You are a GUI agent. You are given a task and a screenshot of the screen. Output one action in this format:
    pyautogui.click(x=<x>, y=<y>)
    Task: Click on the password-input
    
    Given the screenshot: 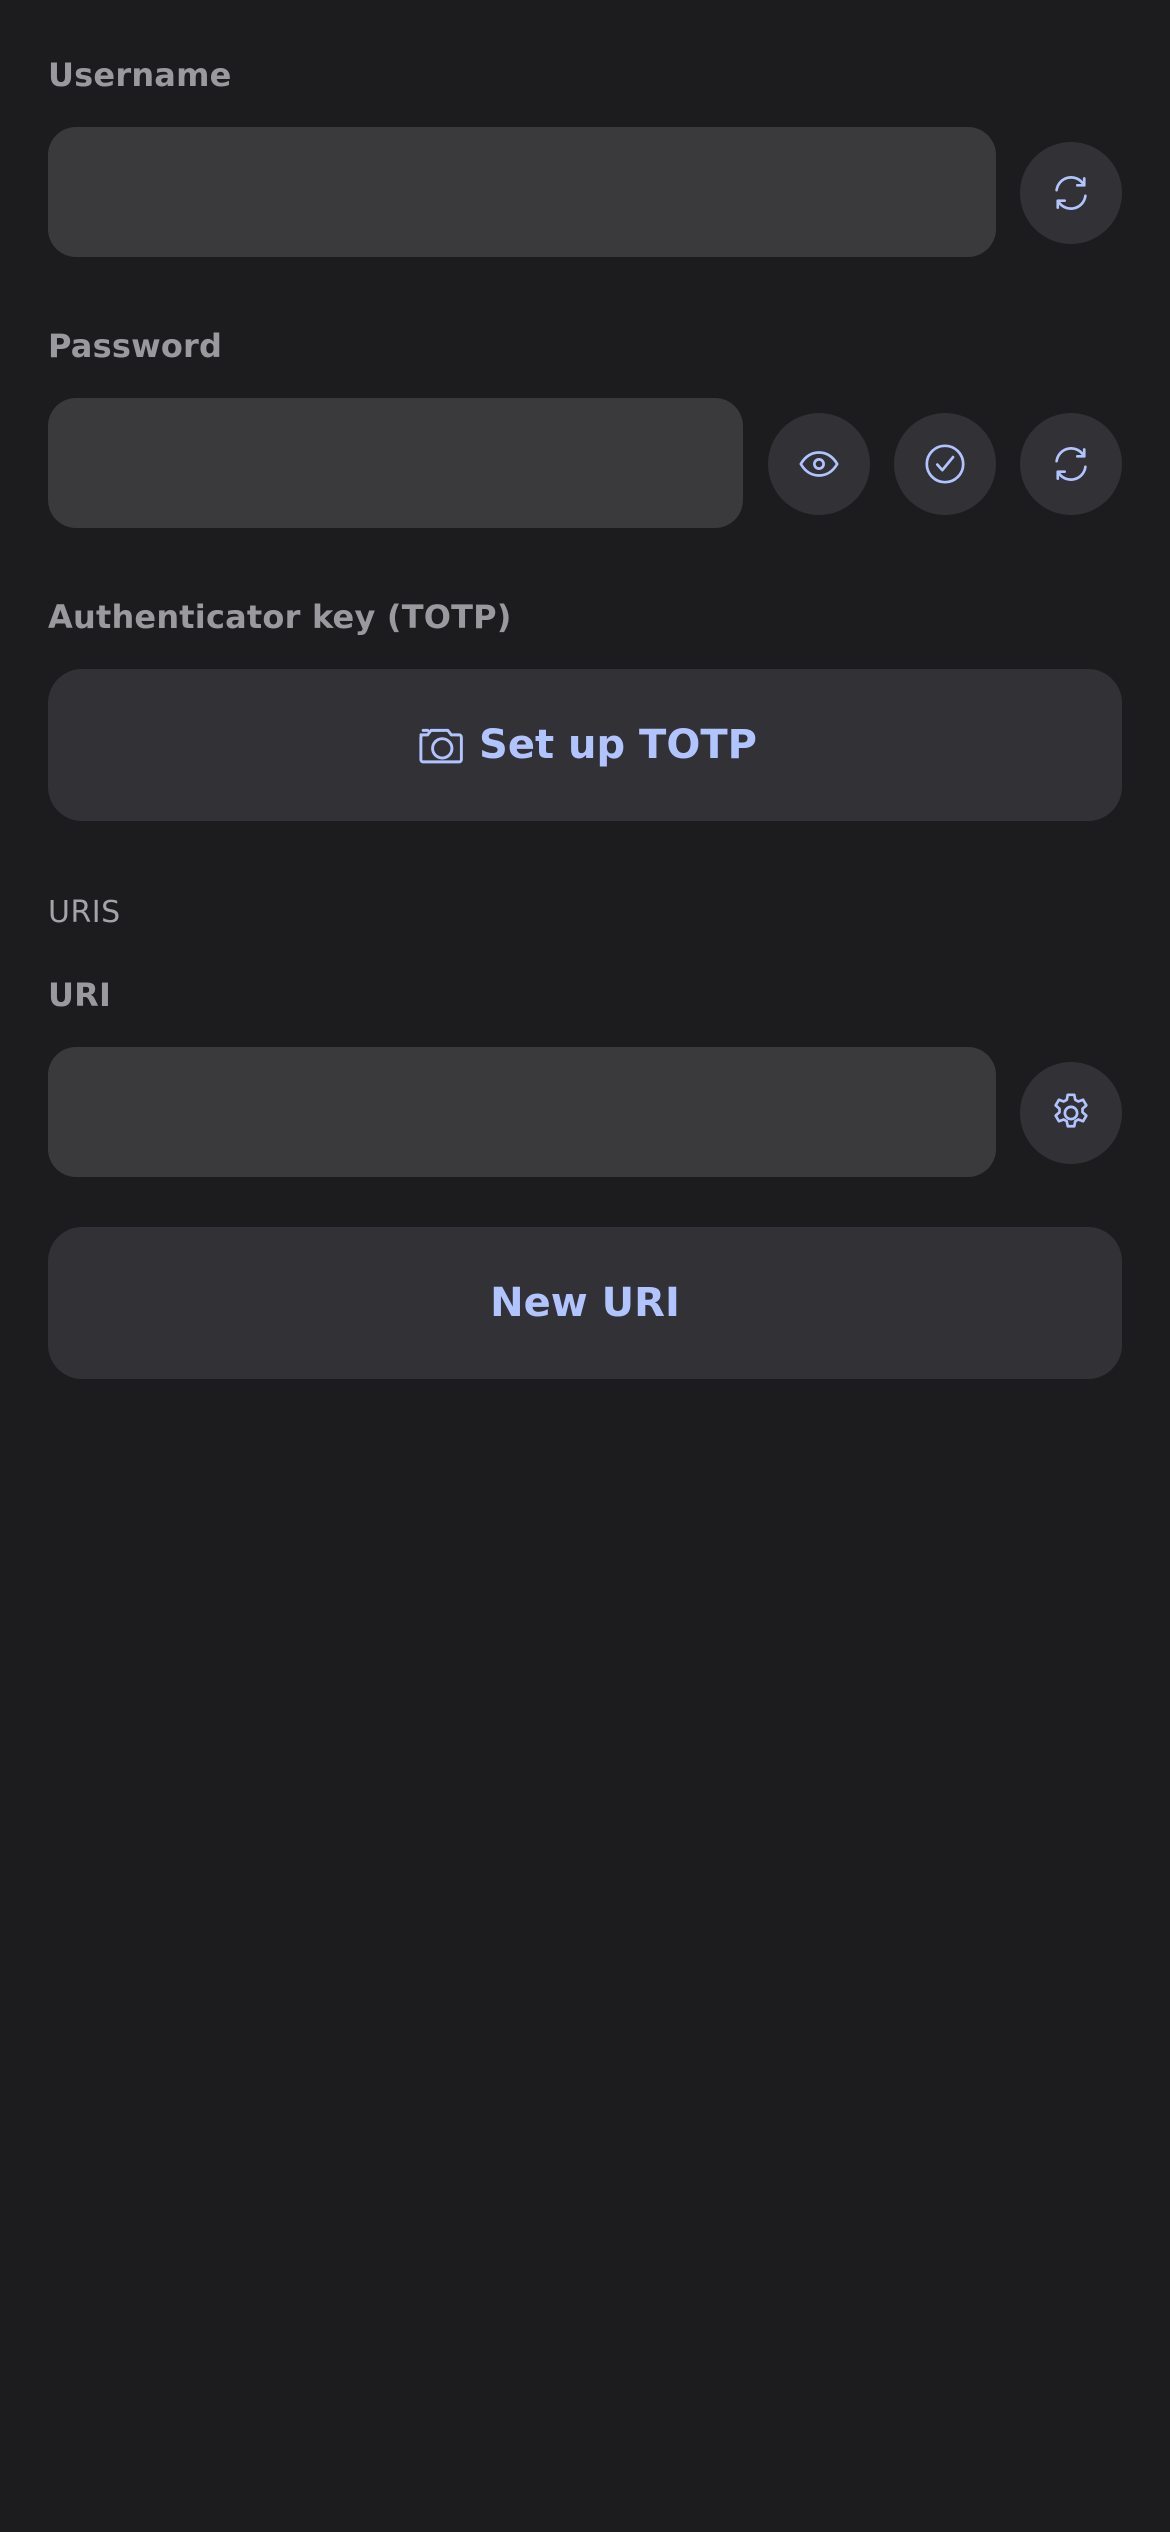 What is the action you would take?
    pyautogui.click(x=395, y=463)
    